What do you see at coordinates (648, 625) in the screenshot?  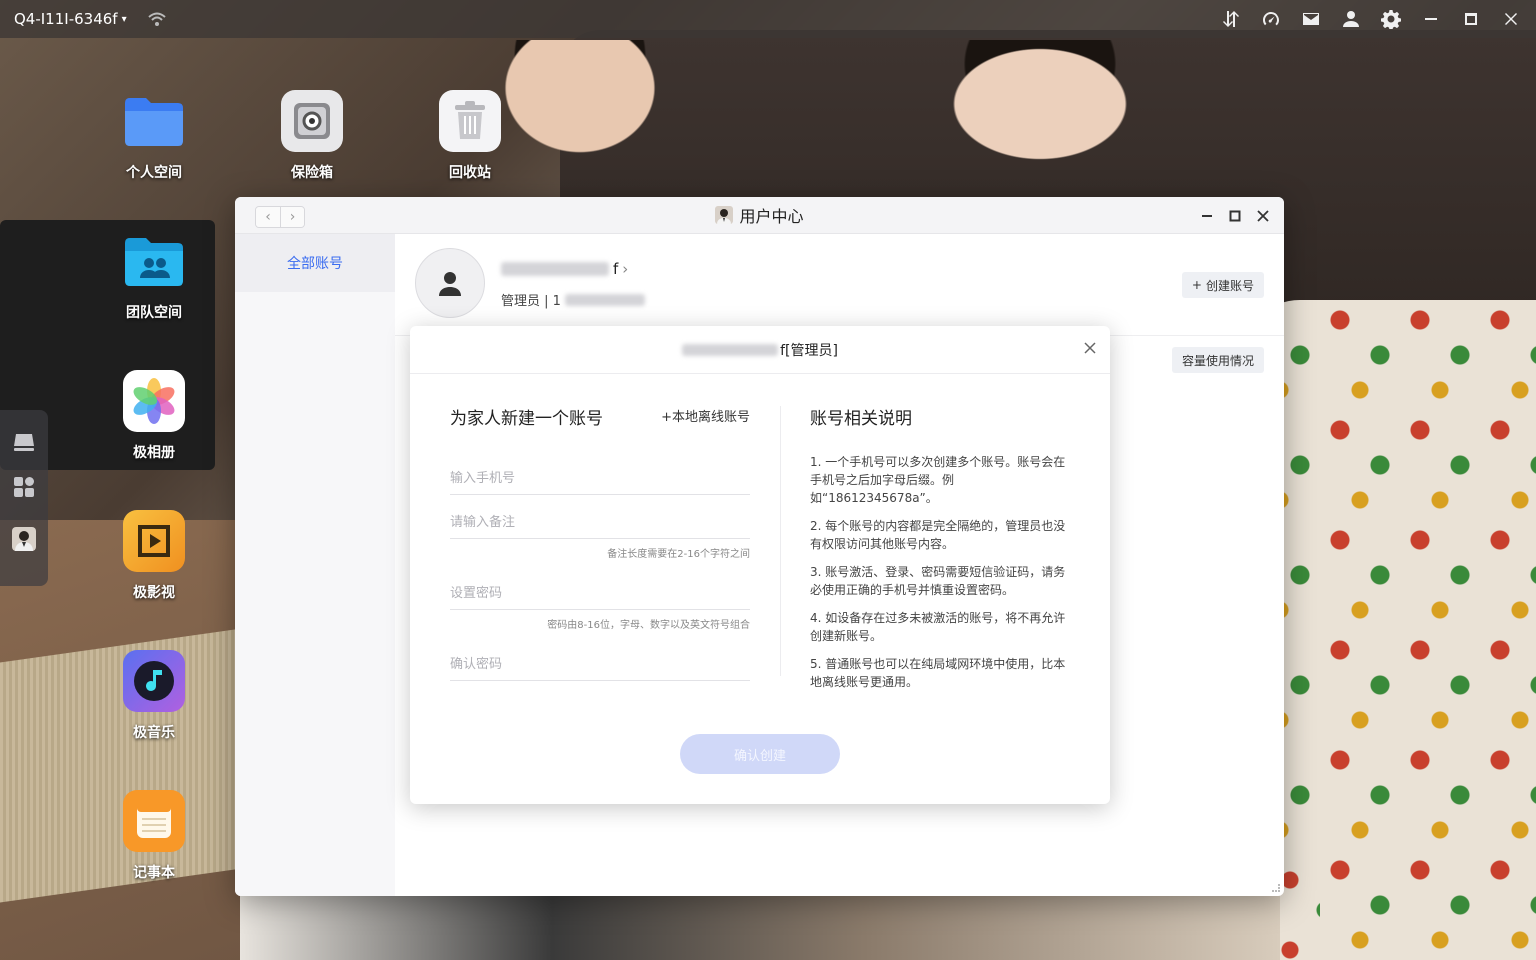 I see `password-hint: 密码由8-16位，字母、数字以及英文符号组合` at bounding box center [648, 625].